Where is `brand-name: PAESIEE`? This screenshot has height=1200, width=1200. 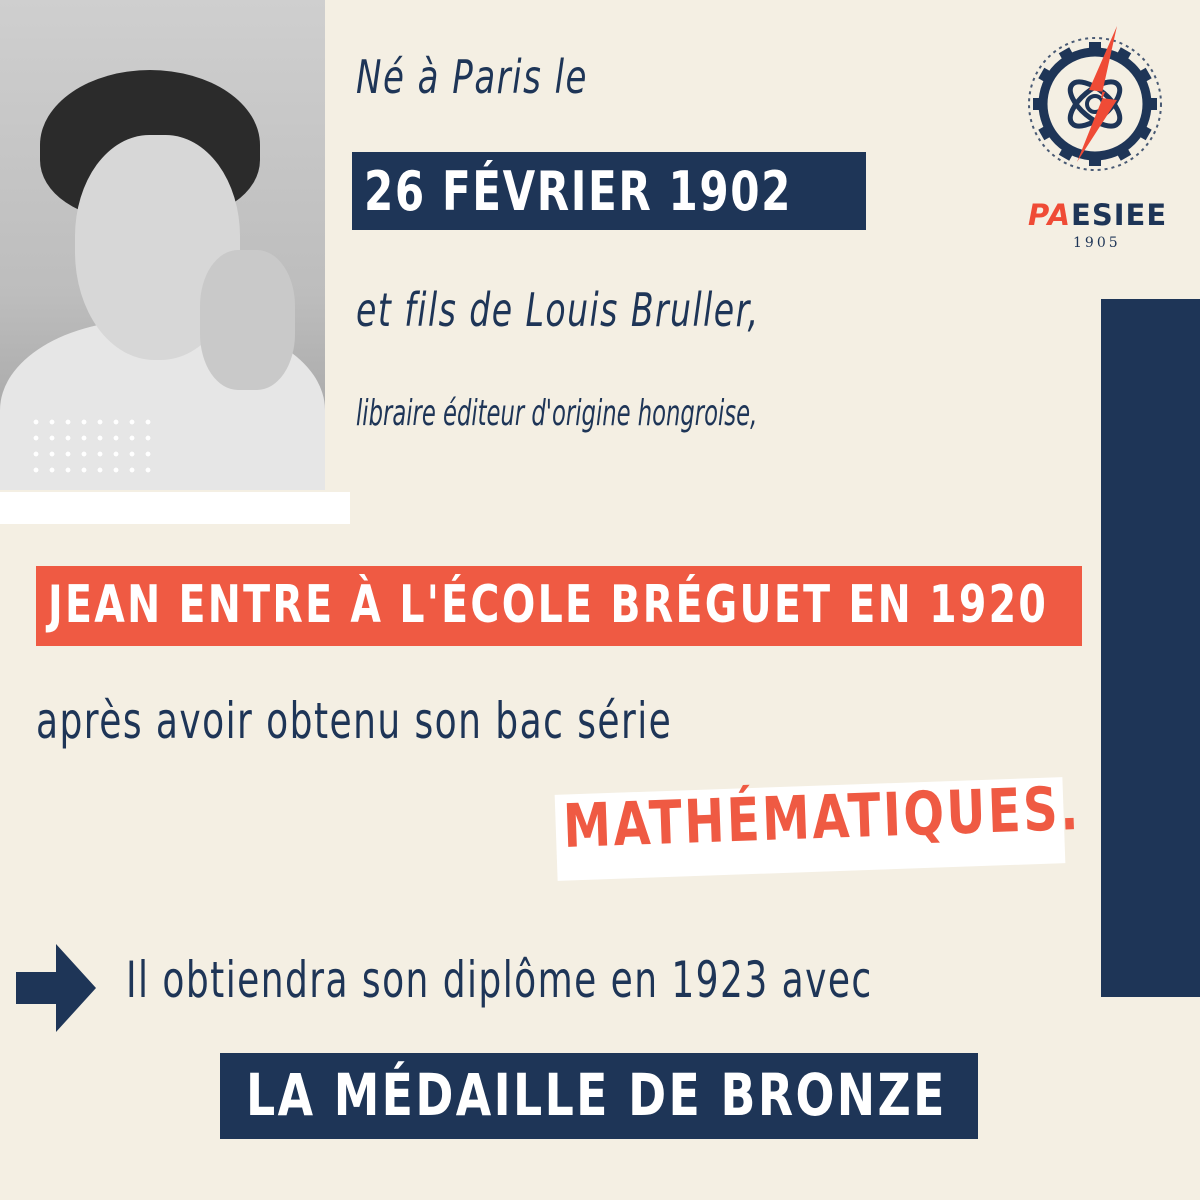
brand-name: PAESIEE is located at coordinates (1097, 215).